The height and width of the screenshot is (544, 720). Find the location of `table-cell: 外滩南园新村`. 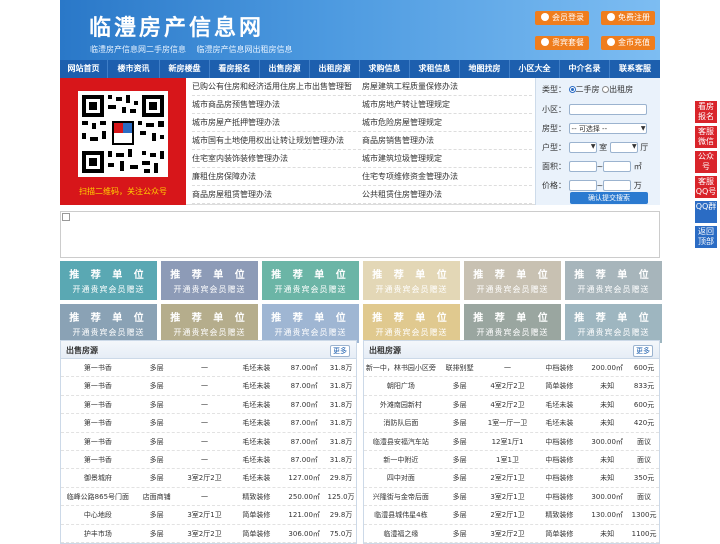

table-cell: 外滩南园新村 is located at coordinates (401, 404).